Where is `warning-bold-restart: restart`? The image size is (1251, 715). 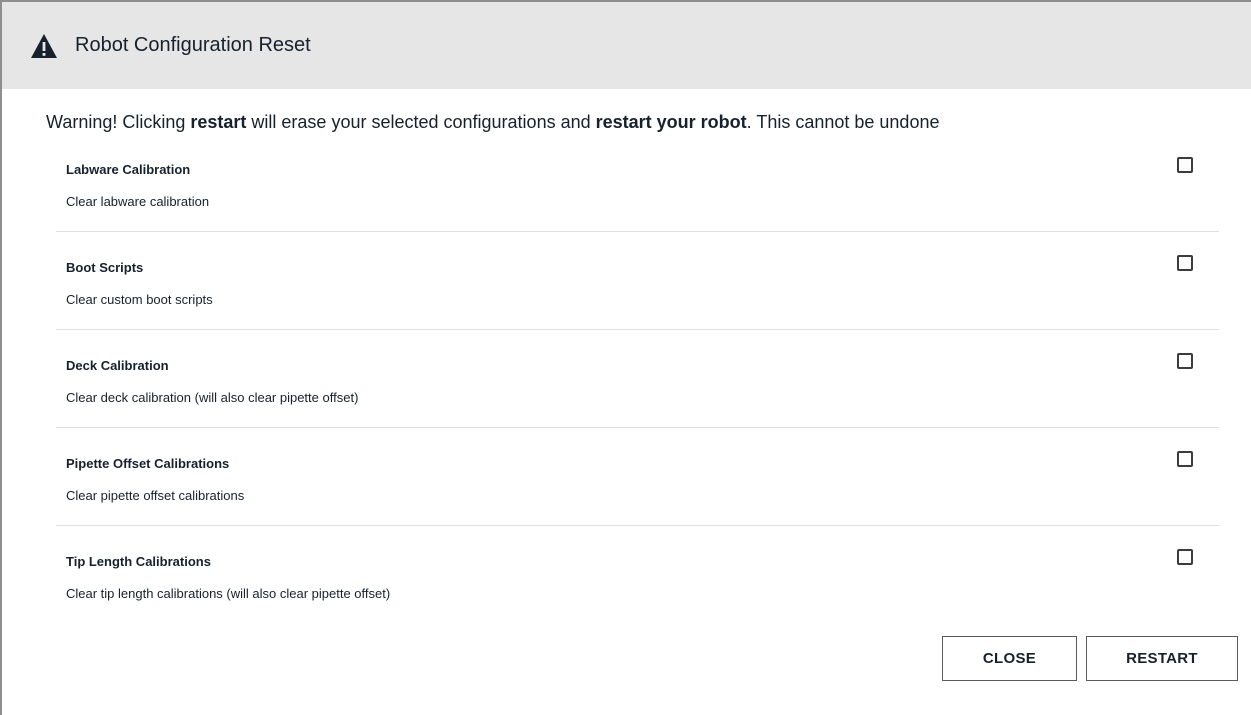
warning-bold-restart: restart is located at coordinates (218, 122).